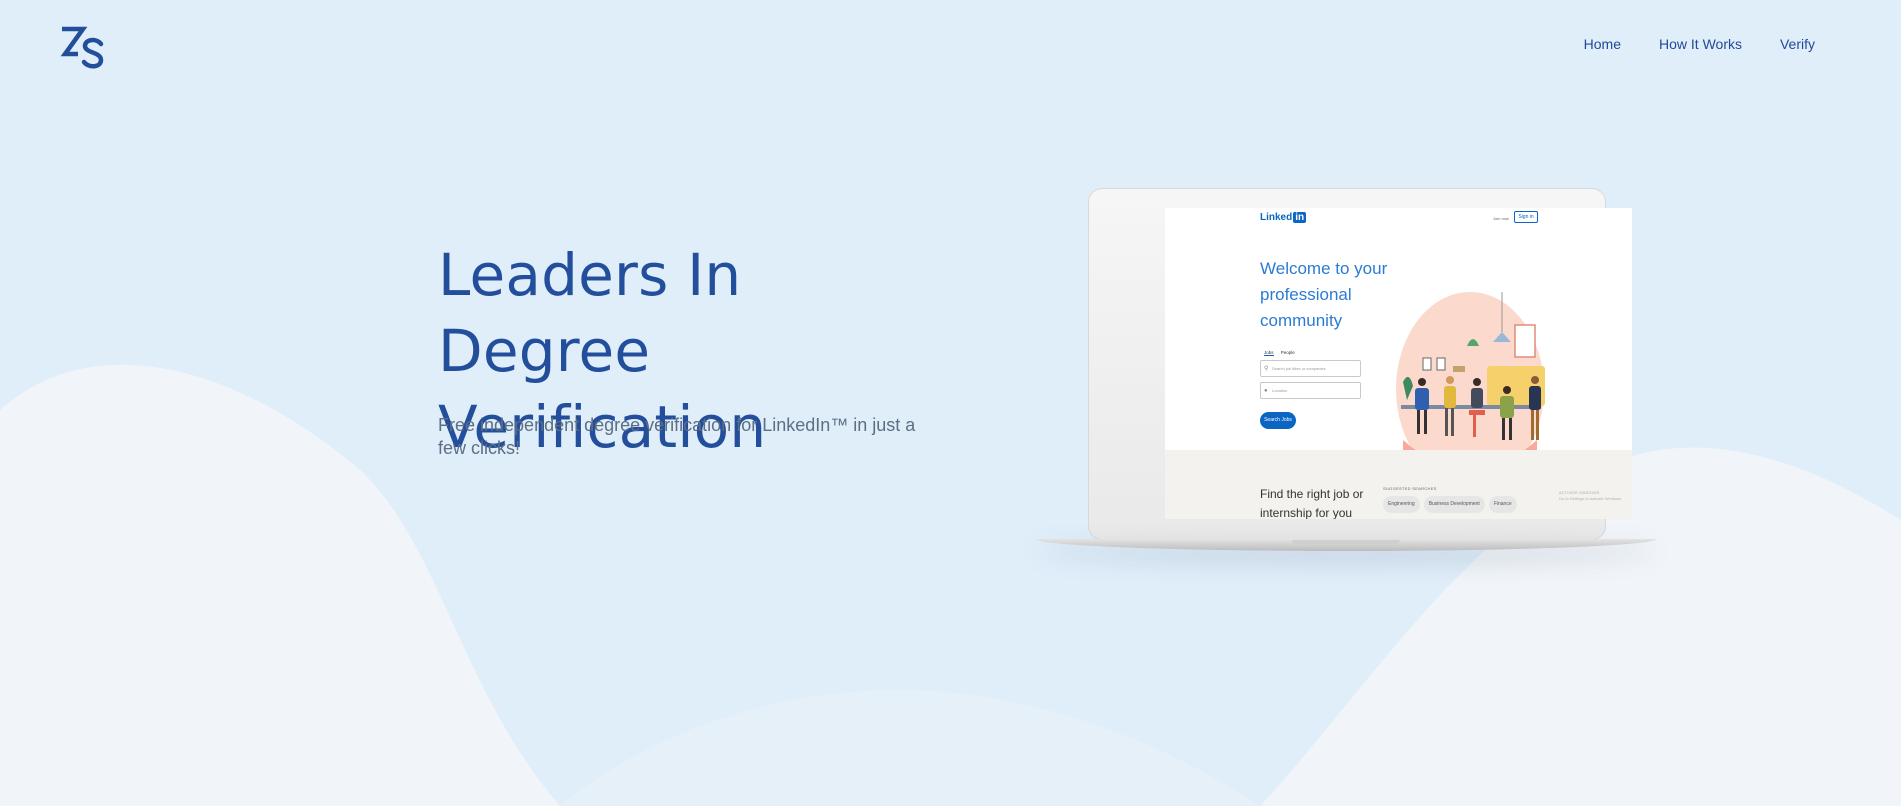  I want to click on nav-home: Home, so click(1602, 44).